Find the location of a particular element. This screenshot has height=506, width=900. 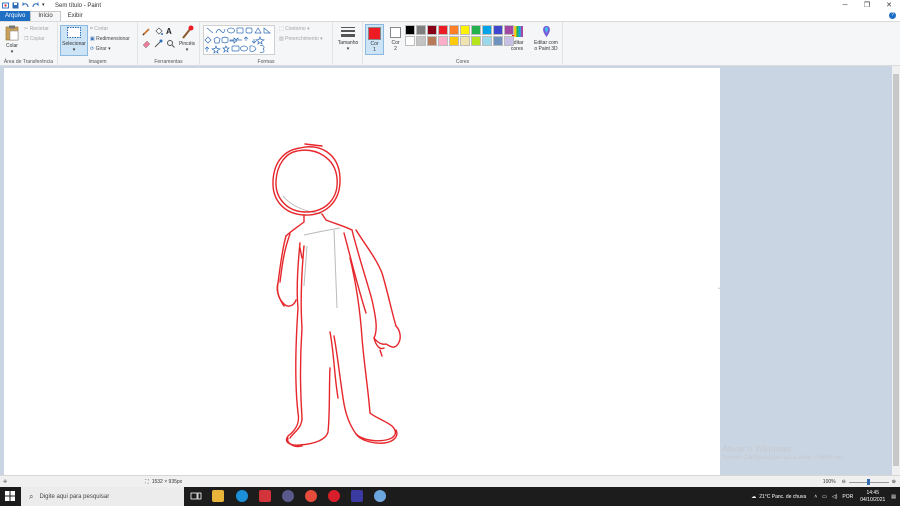

paste-button: Colar ▾ is located at coordinates (12, 40).